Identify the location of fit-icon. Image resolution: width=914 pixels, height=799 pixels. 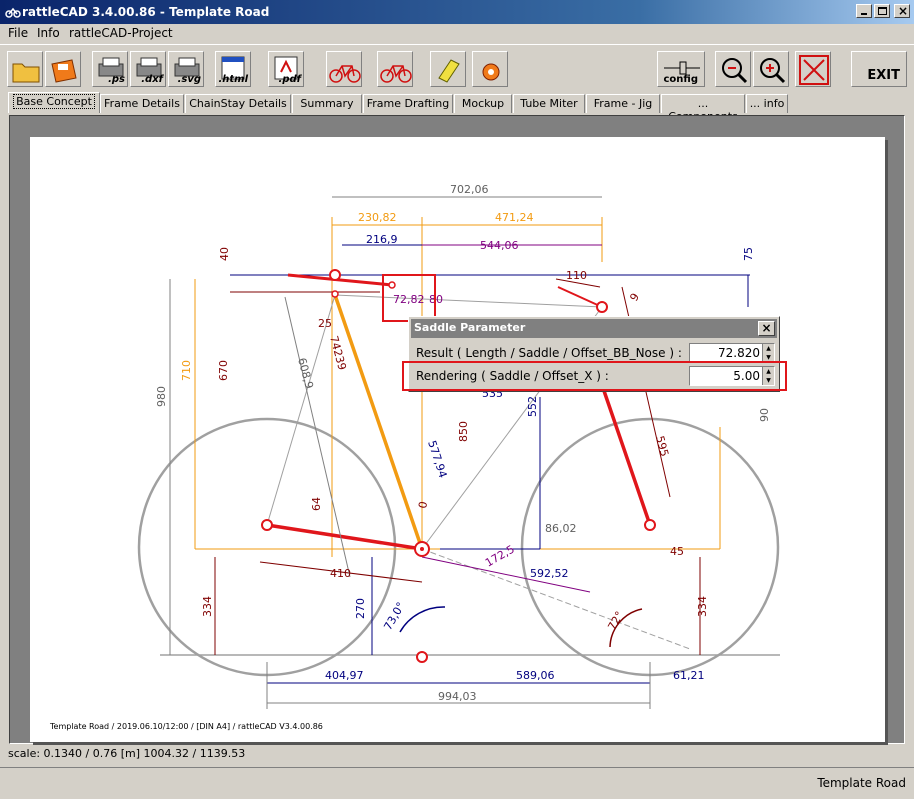
(814, 70).